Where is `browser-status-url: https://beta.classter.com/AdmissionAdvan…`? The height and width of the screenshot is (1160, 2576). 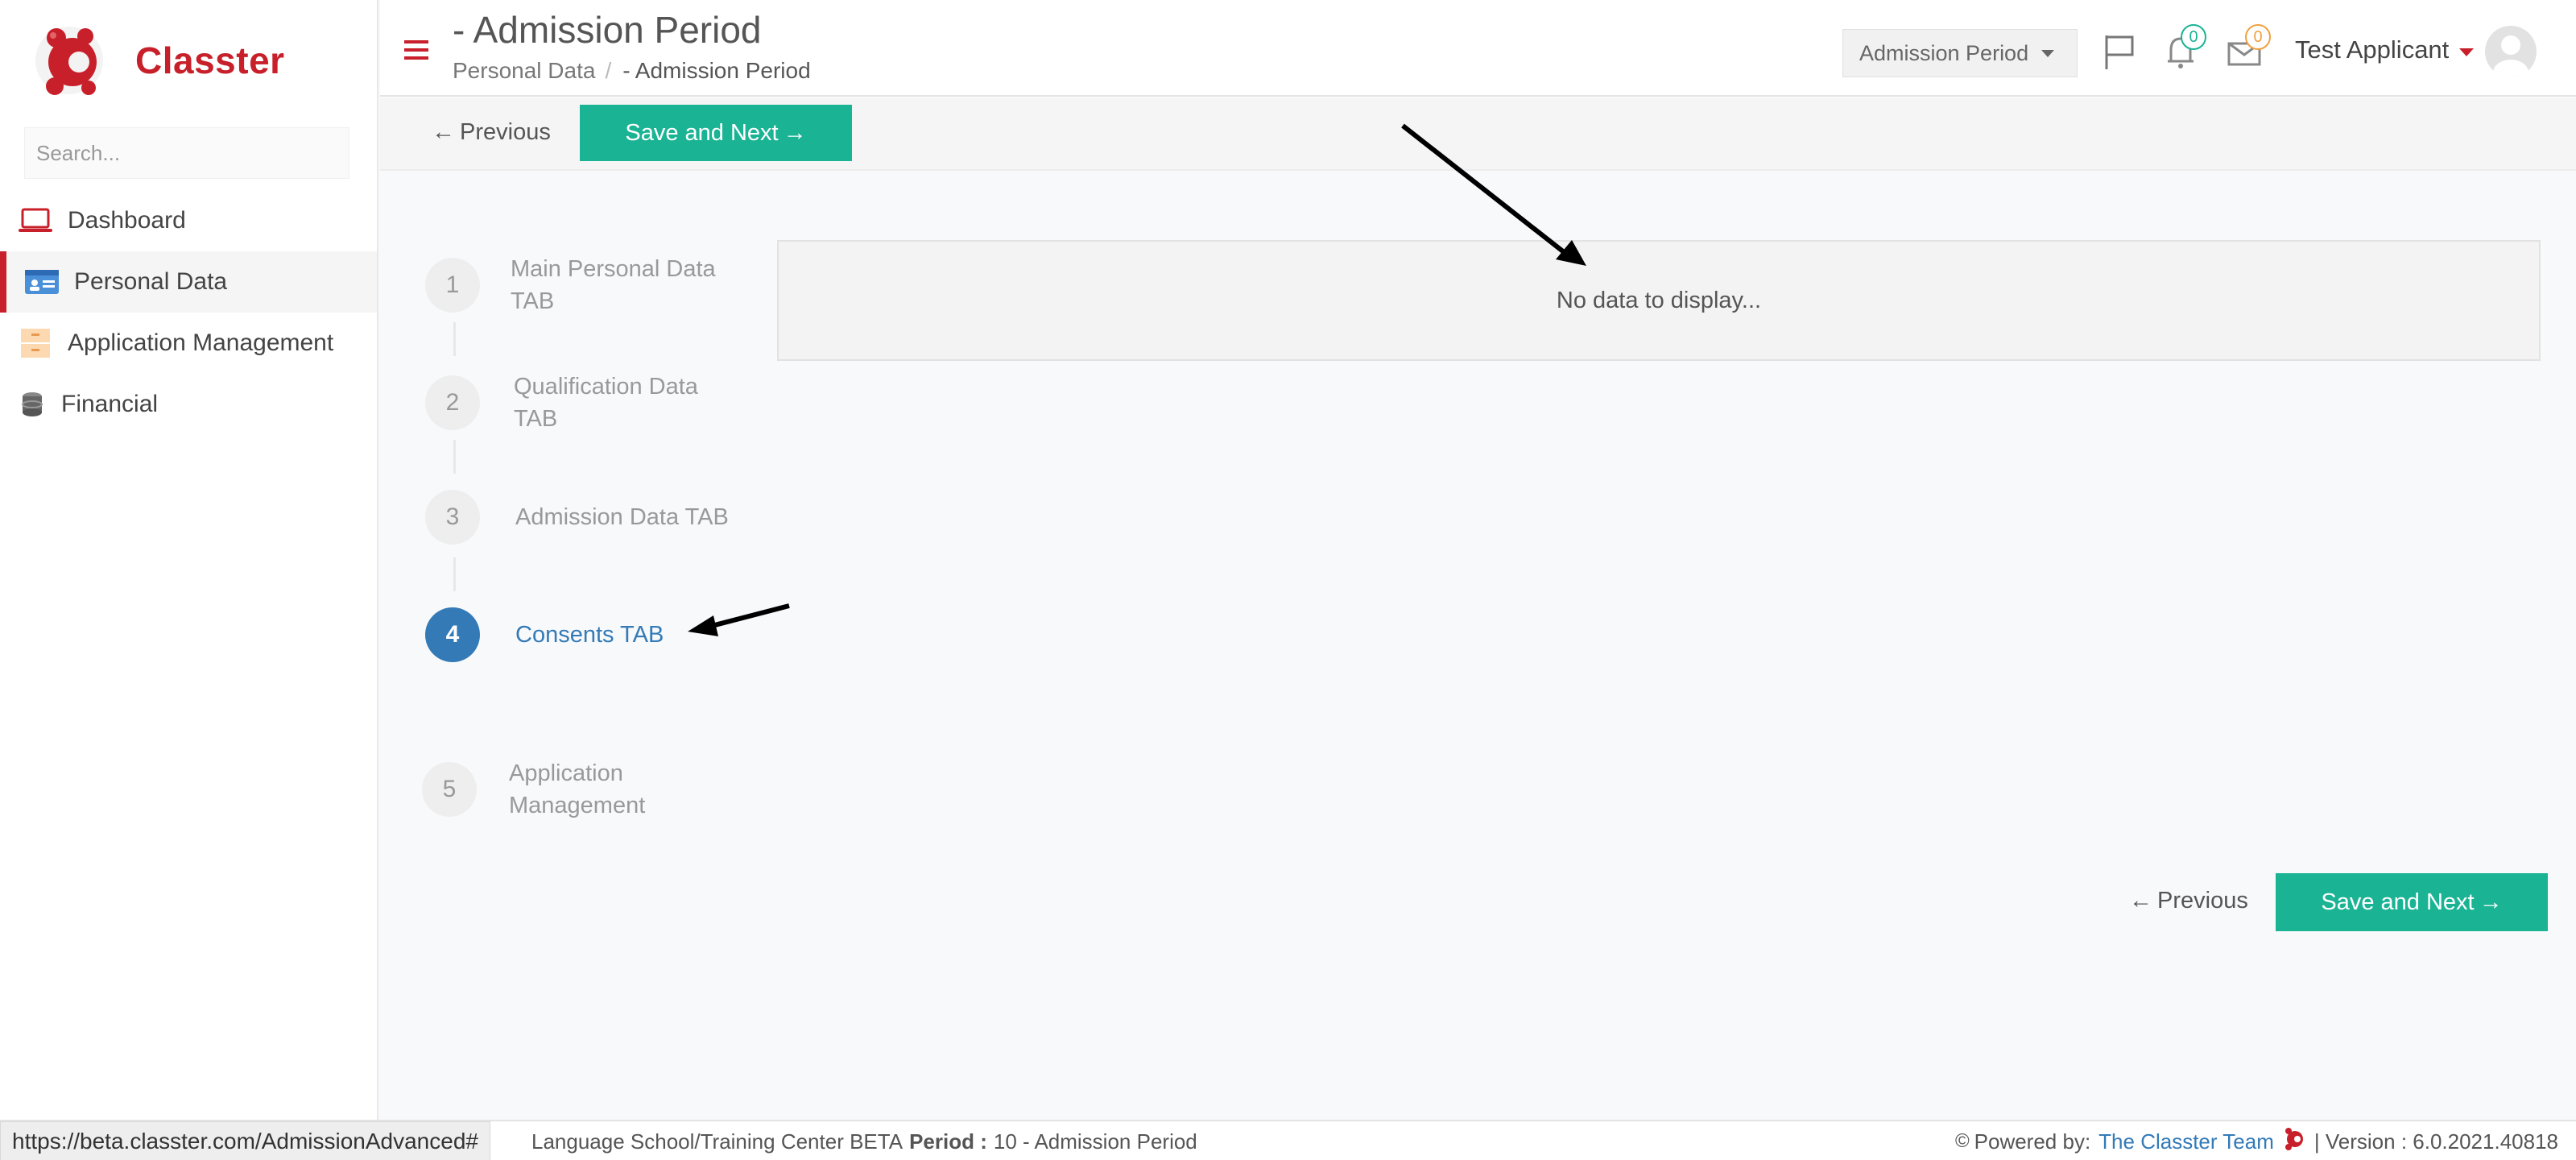
browser-status-url: https://beta.classter.com/AdmissionAdvan… is located at coordinates (245, 1140).